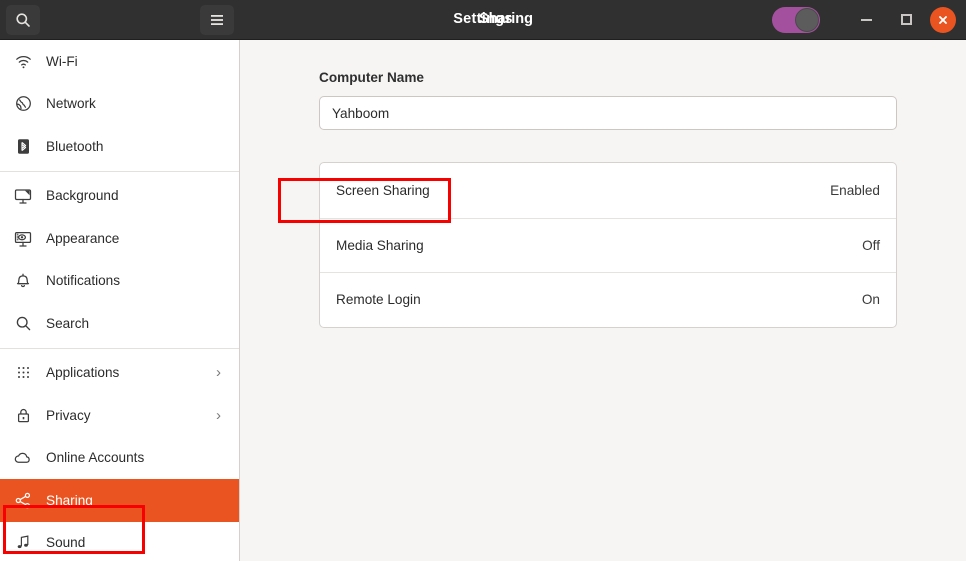  What do you see at coordinates (608, 113) in the screenshot?
I see `computer-name-input` at bounding box center [608, 113].